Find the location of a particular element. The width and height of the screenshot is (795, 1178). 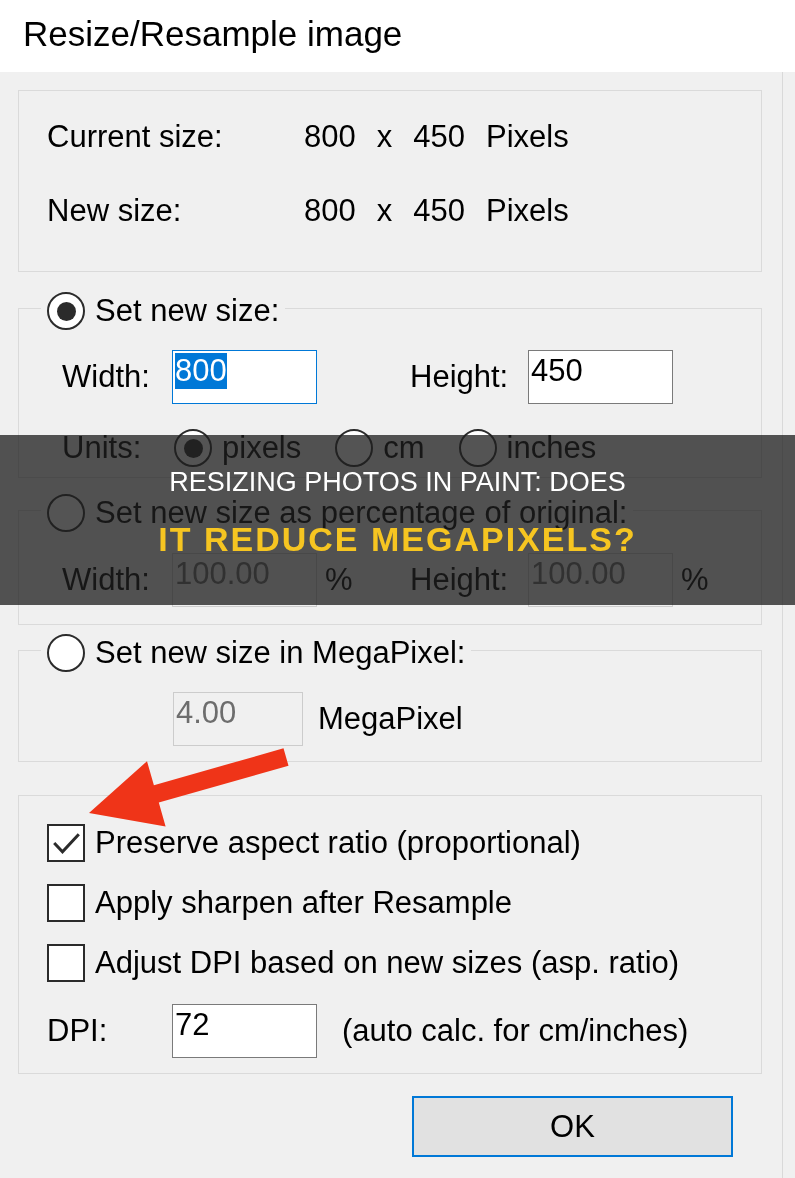

input-field: 800 is located at coordinates (244, 377).